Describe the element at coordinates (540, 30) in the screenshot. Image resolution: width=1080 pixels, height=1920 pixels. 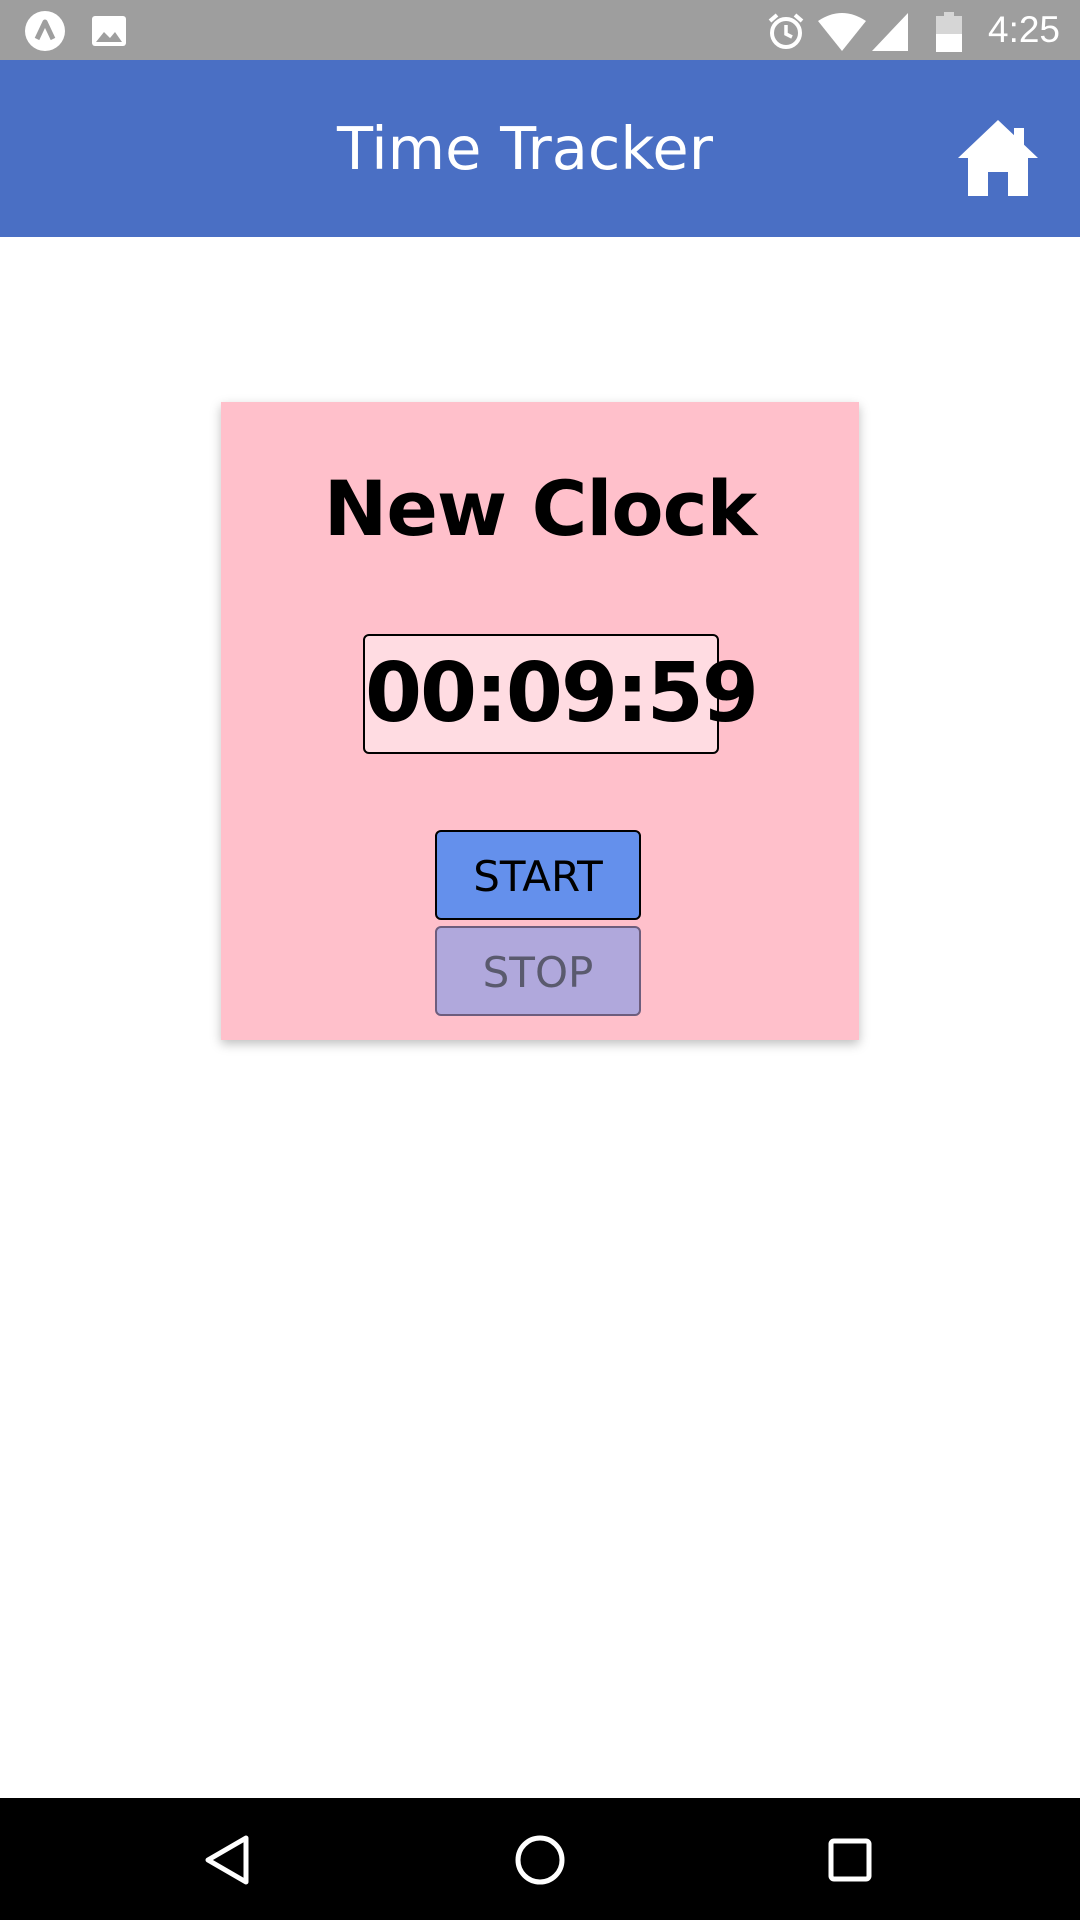
I see `status-bar: 4:25` at that location.